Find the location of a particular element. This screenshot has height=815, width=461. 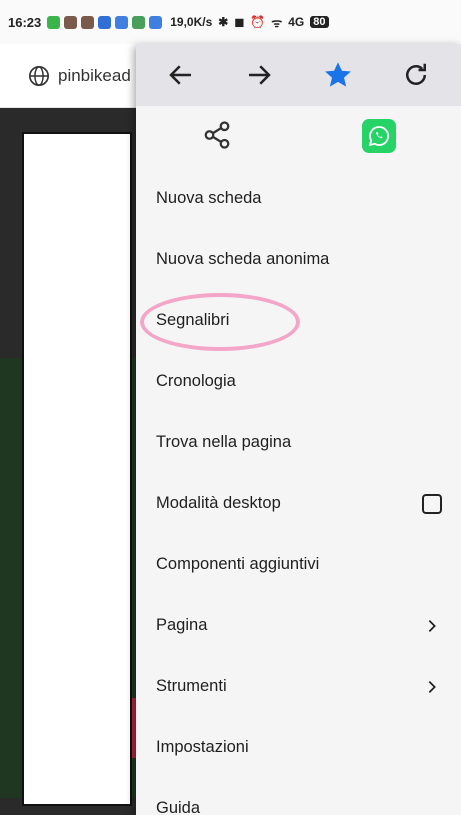

menu-item-cronologia: Cronologia is located at coordinates (298, 381).